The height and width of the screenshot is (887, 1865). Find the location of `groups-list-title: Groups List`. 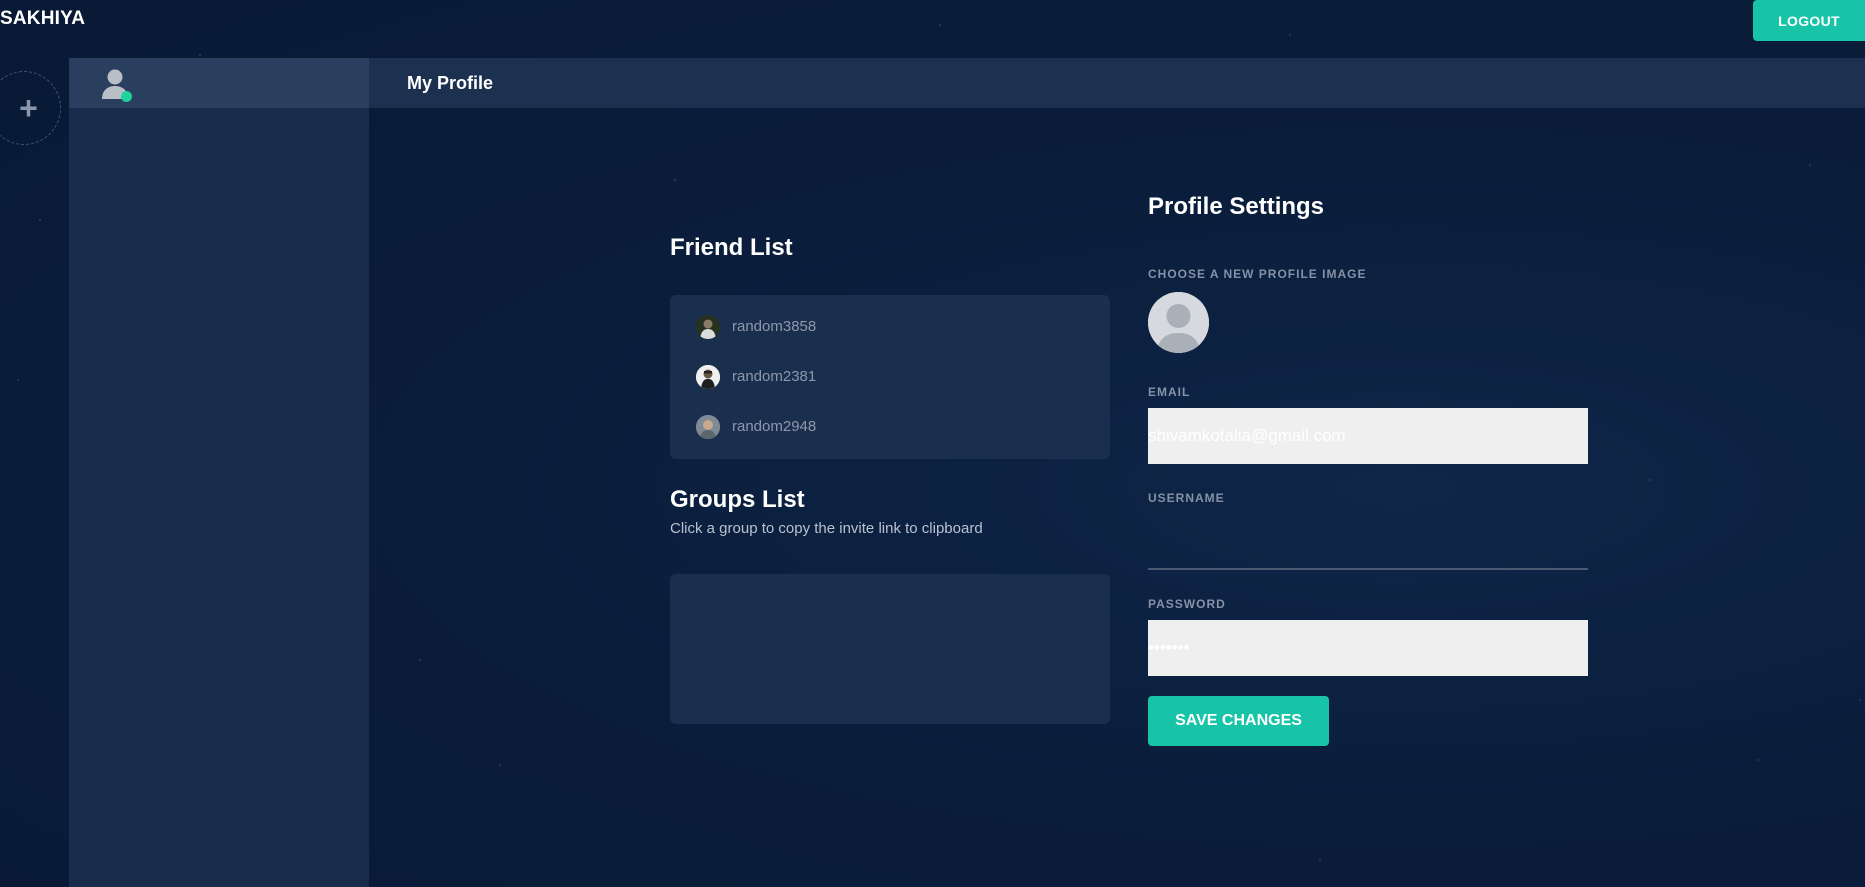

groups-list-title: Groups List is located at coordinates (737, 499).